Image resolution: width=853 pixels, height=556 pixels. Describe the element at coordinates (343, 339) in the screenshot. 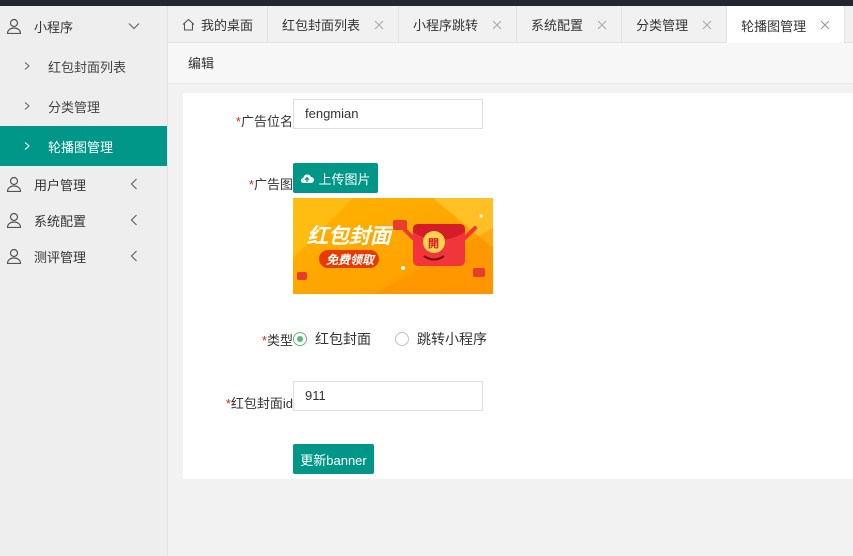

I see `radio-label: 红包封面` at that location.